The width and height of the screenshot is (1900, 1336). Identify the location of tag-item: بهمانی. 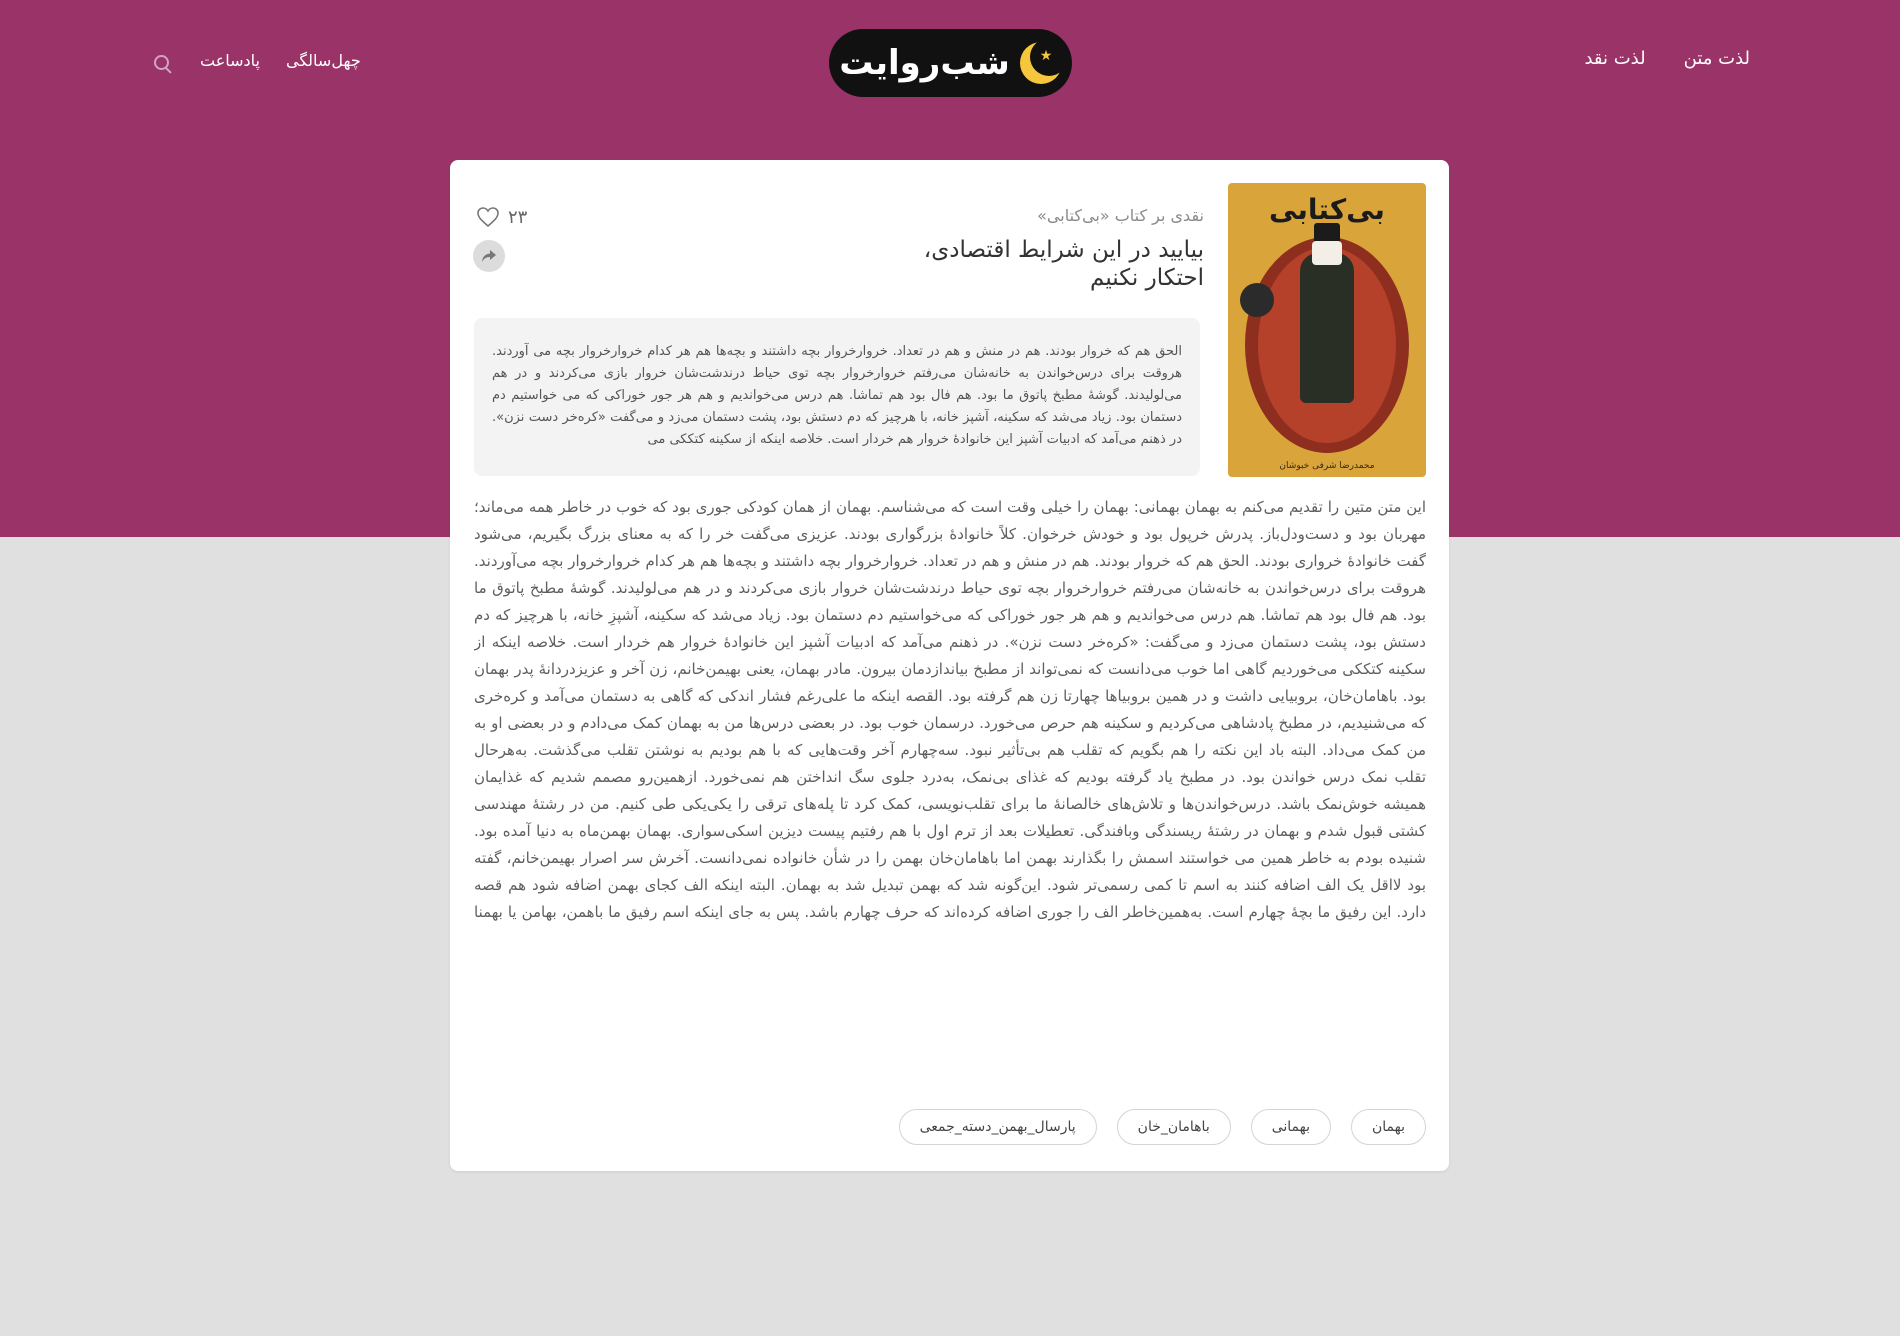
(1290, 1127).